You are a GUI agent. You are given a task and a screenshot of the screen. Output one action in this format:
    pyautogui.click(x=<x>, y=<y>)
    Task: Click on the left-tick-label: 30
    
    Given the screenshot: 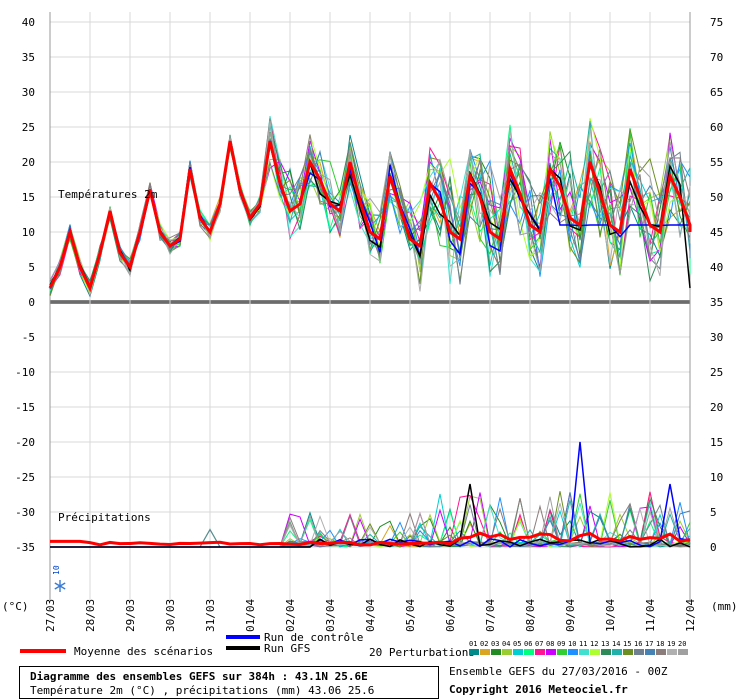 What is the action you would take?
    pyautogui.click(x=28, y=92)
    